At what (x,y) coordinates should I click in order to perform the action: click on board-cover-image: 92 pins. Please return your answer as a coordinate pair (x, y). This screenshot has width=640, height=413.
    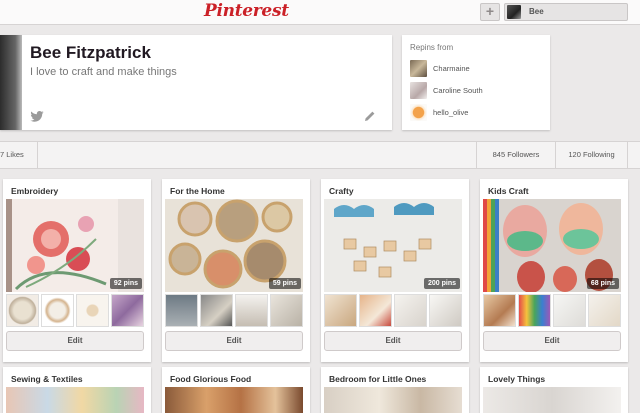
    Looking at the image, I should click on (75, 245).